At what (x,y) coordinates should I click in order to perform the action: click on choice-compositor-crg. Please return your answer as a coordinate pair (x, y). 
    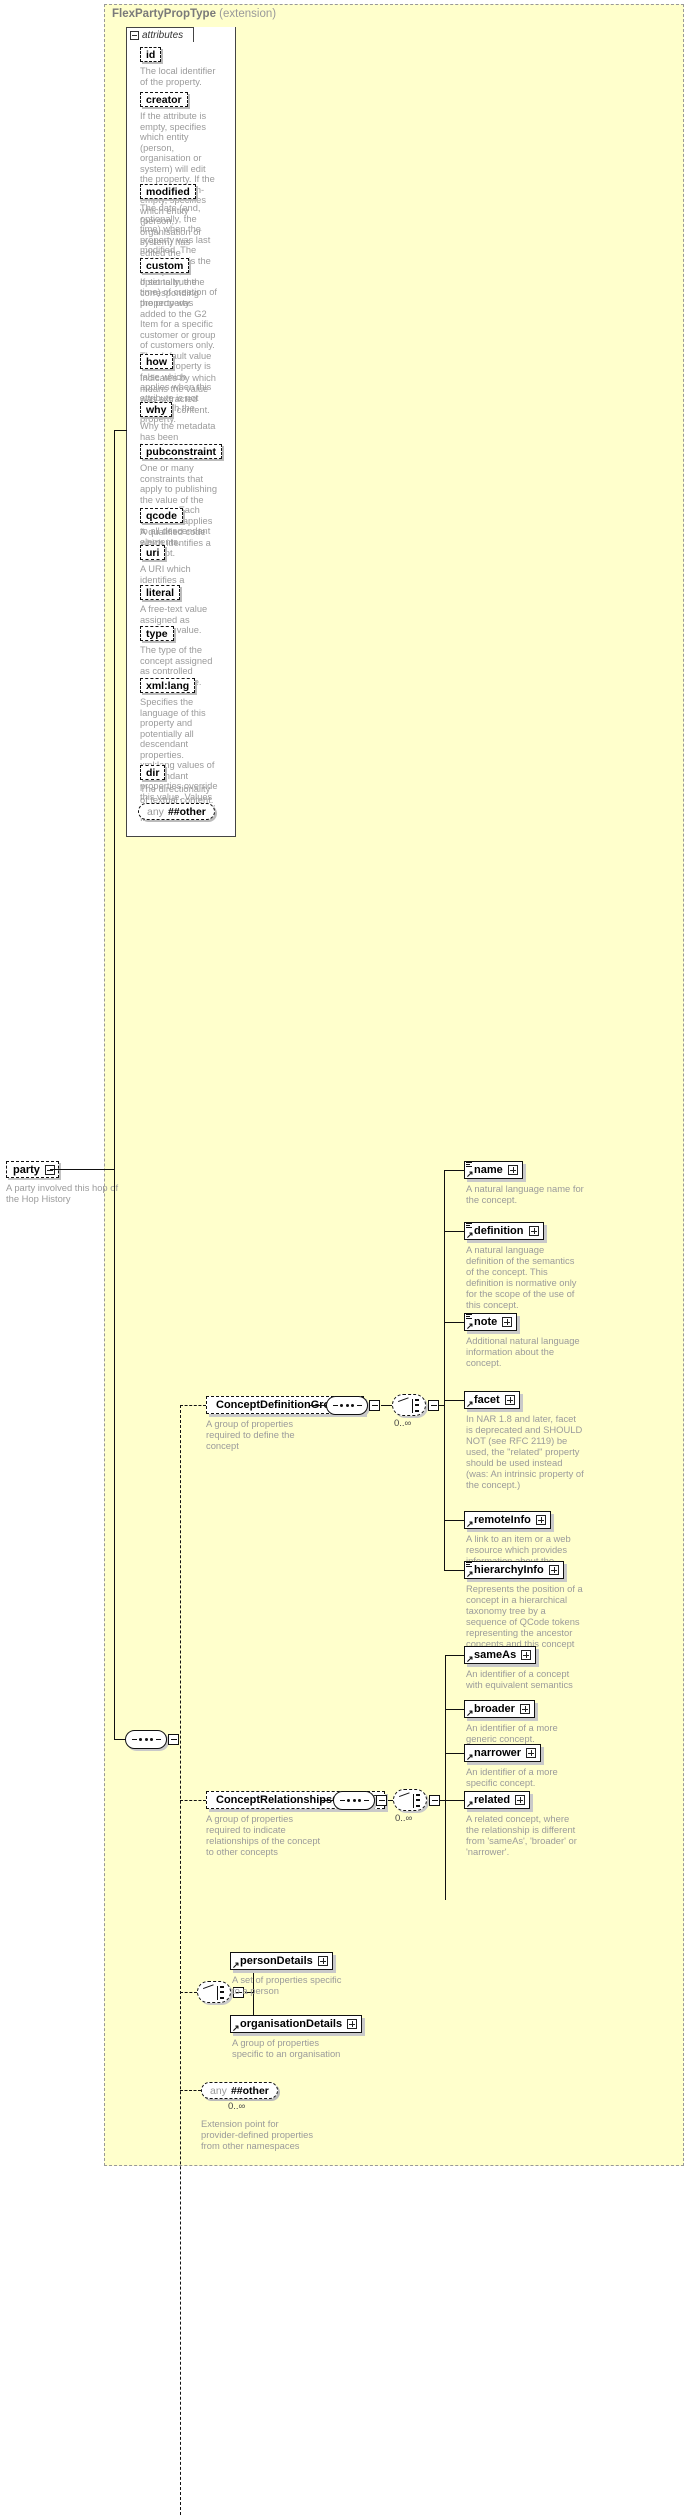
    Looking at the image, I should click on (410, 1800).